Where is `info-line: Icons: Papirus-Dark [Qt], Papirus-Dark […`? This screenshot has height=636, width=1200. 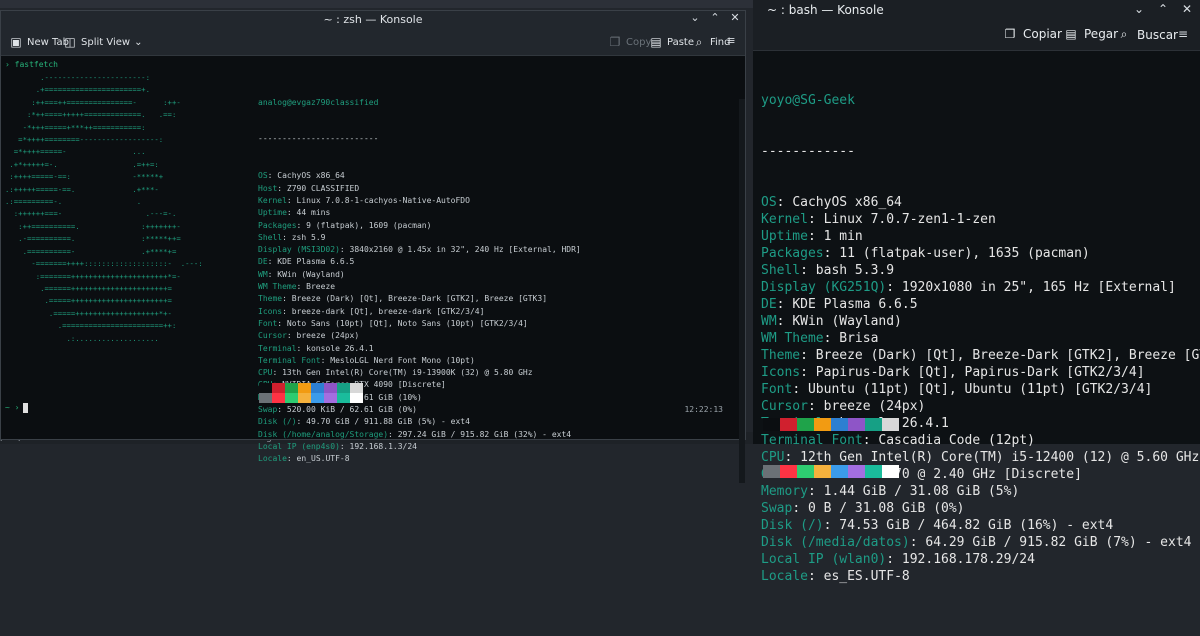
info-line: Icons: Papirus-Dark [Qt], Papirus-Dark [… is located at coordinates (953, 372).